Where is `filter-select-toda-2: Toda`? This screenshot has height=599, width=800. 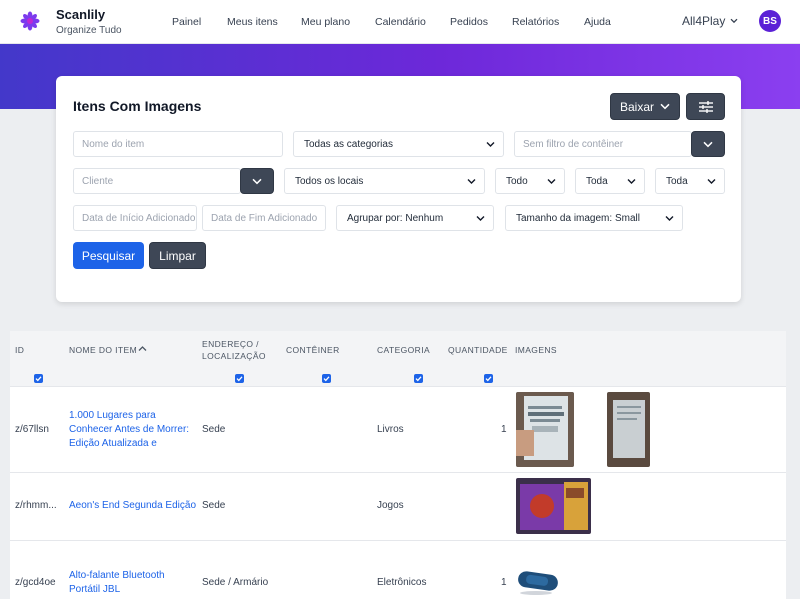
filter-select-toda-2: Toda is located at coordinates (690, 181).